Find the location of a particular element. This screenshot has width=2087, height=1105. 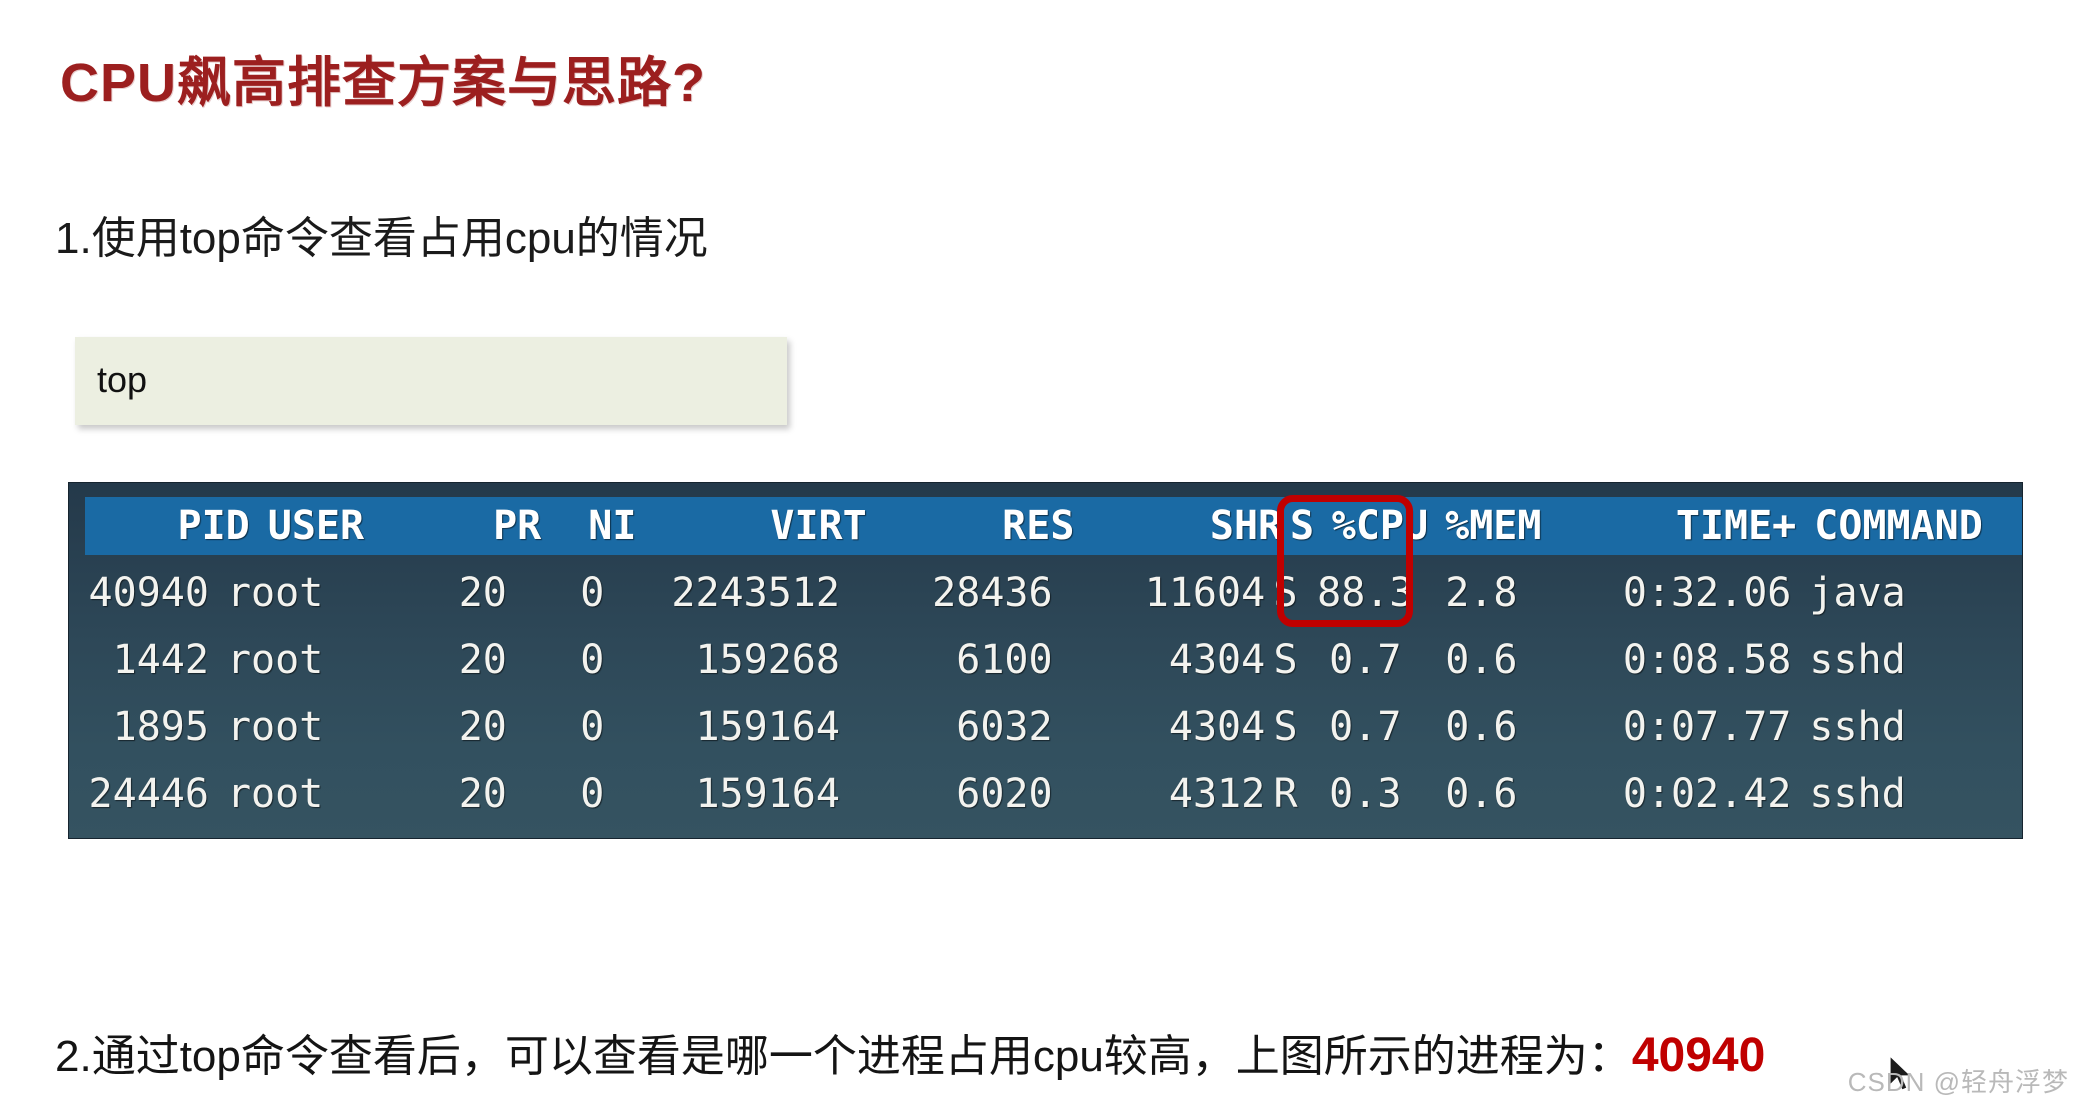

cell-command: java is located at coordinates (1857, 592).